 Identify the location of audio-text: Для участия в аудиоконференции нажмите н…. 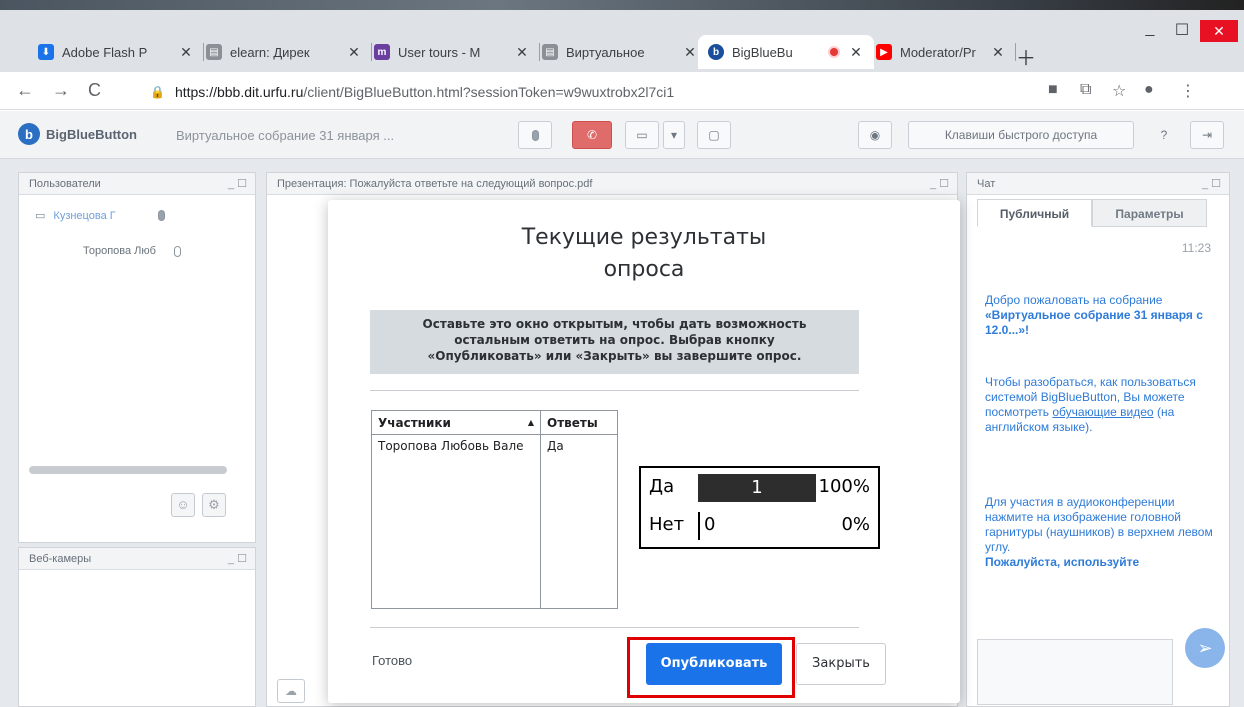
(1099, 524).